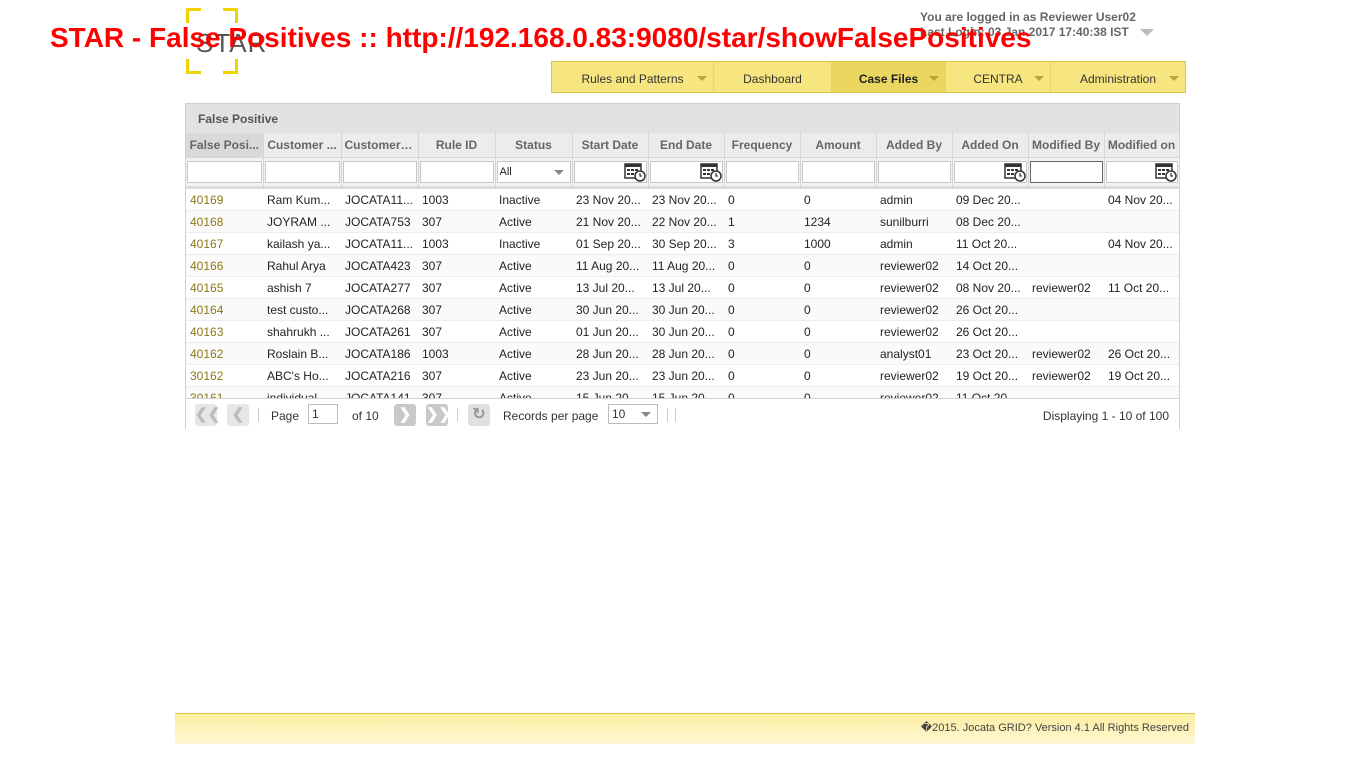 The image size is (1349, 758). What do you see at coordinates (998, 77) in the screenshot?
I see `nav-item-centra: CENTRA` at bounding box center [998, 77].